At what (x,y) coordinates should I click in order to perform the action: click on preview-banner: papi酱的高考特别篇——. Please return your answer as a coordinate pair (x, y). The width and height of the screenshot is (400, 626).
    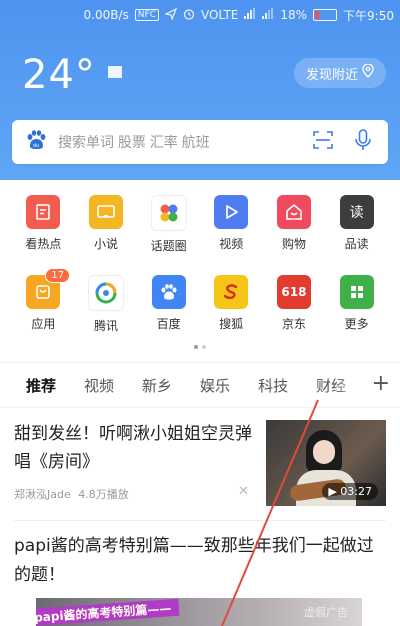
    Looking at the image, I should click on (108, 612).